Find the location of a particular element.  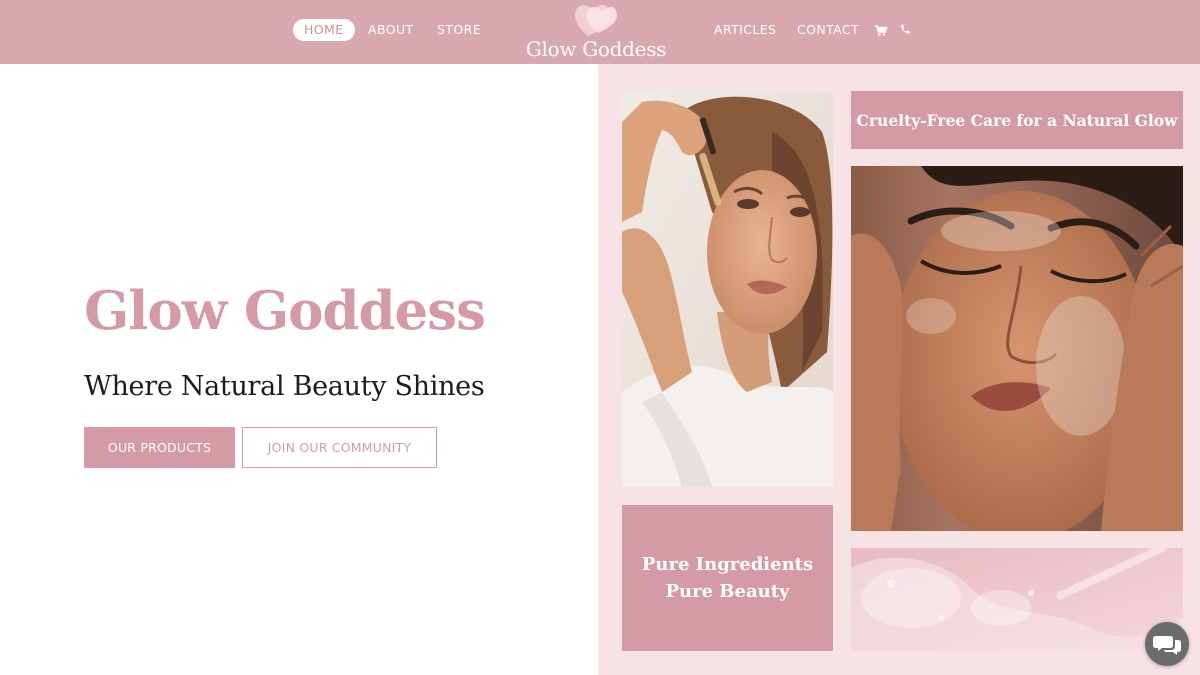

nav-store: STORE is located at coordinates (459, 30).